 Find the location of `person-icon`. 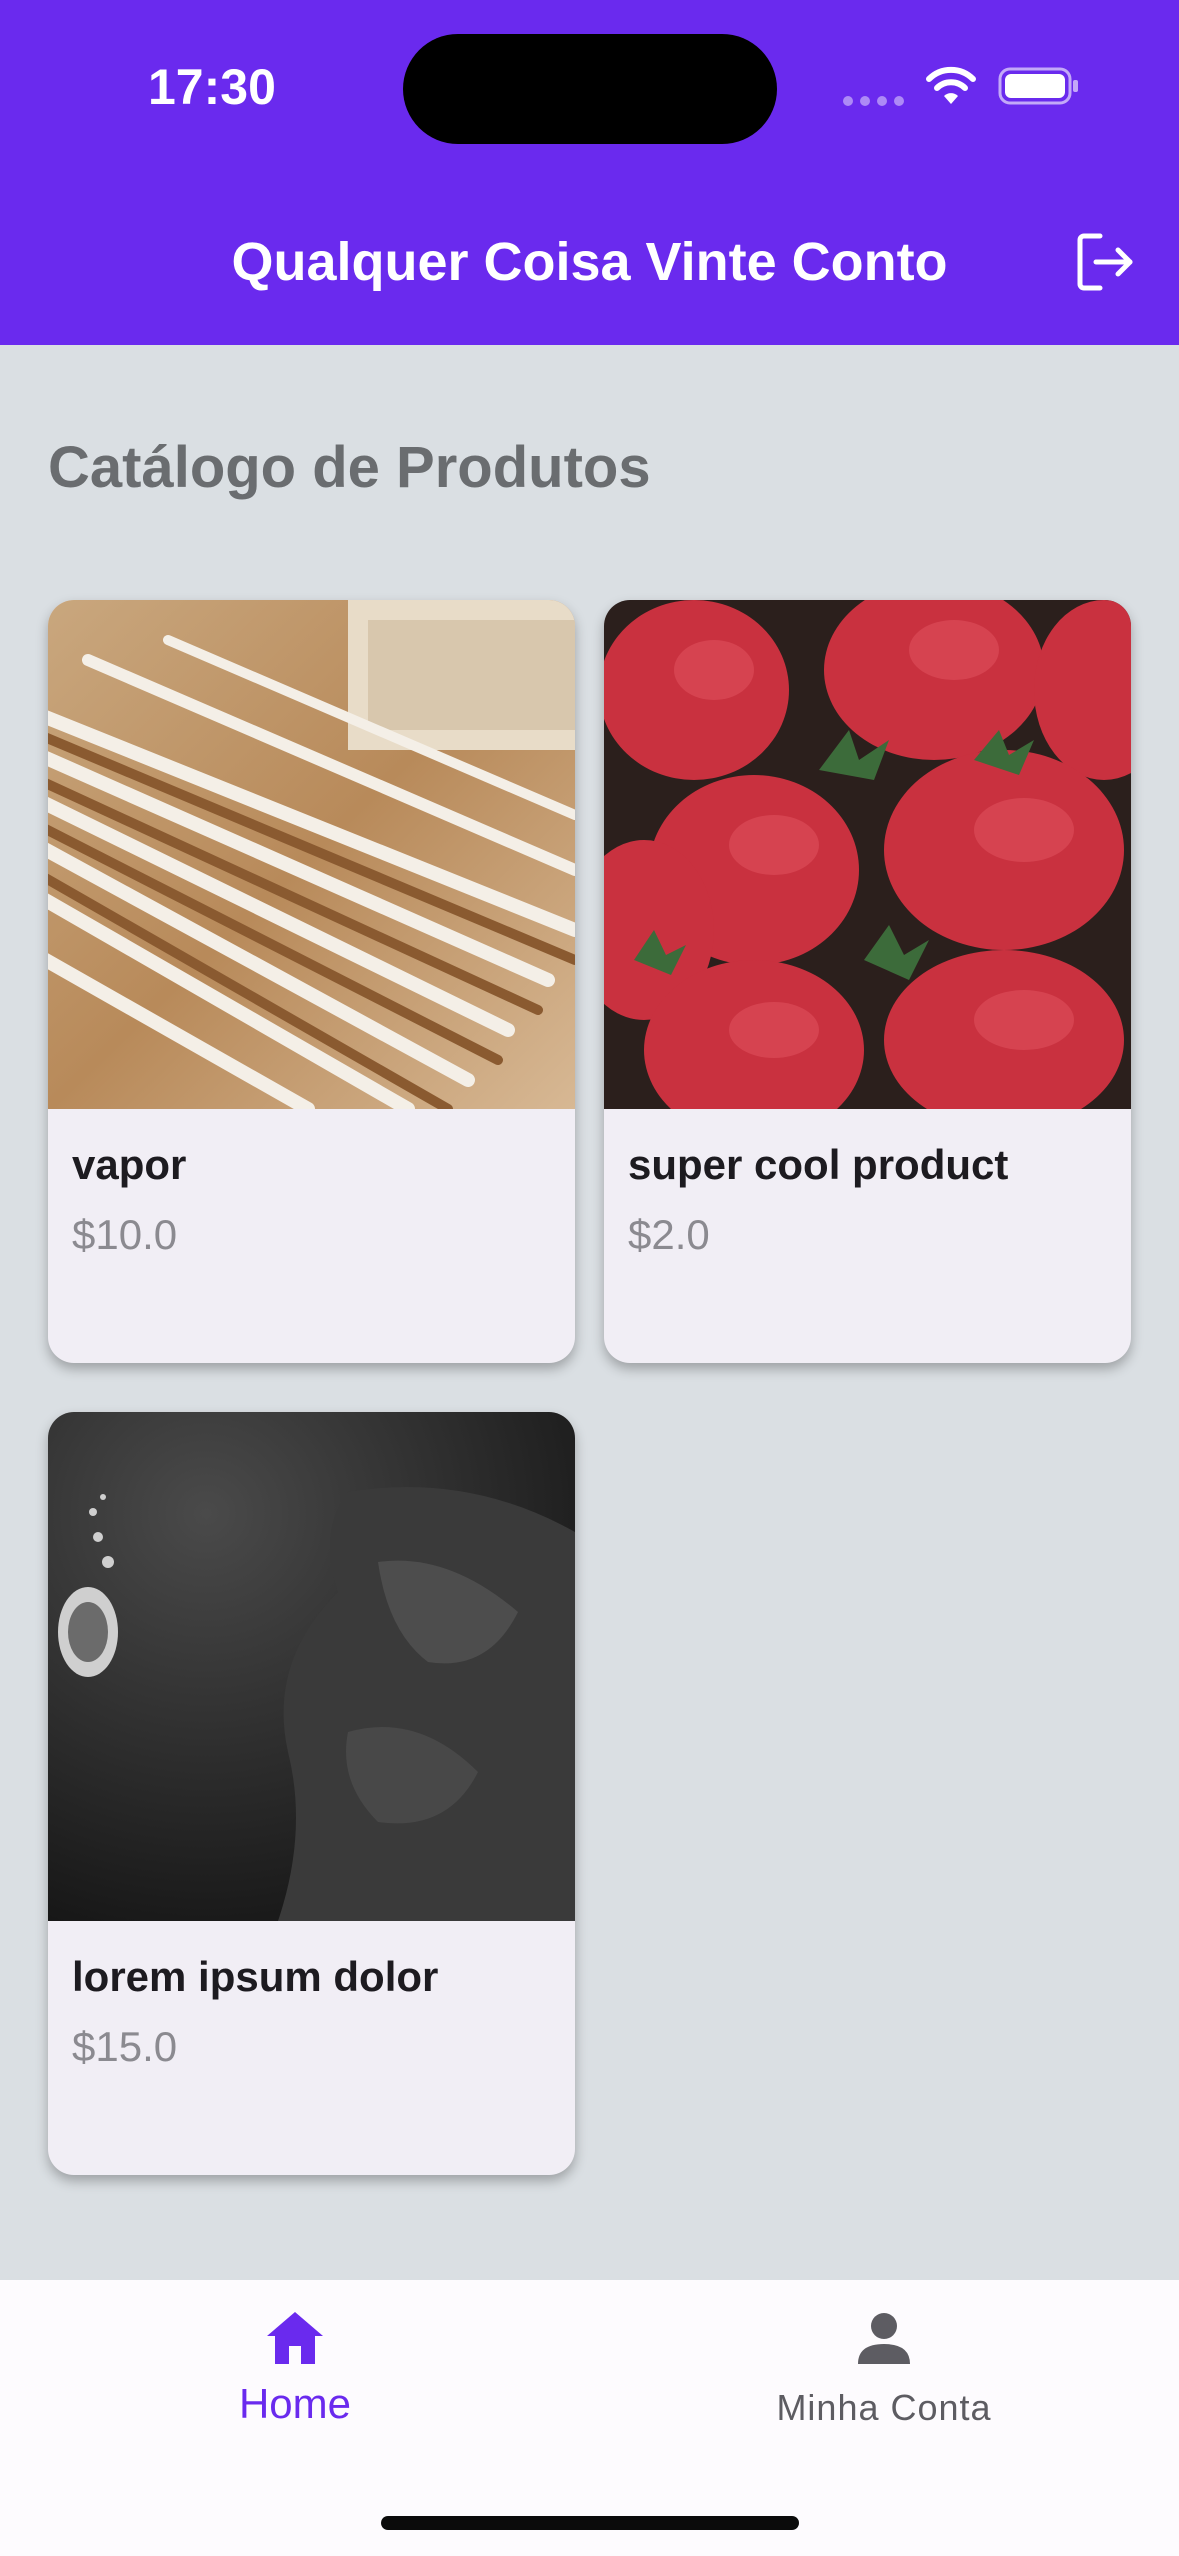

person-icon is located at coordinates (884, 2338).